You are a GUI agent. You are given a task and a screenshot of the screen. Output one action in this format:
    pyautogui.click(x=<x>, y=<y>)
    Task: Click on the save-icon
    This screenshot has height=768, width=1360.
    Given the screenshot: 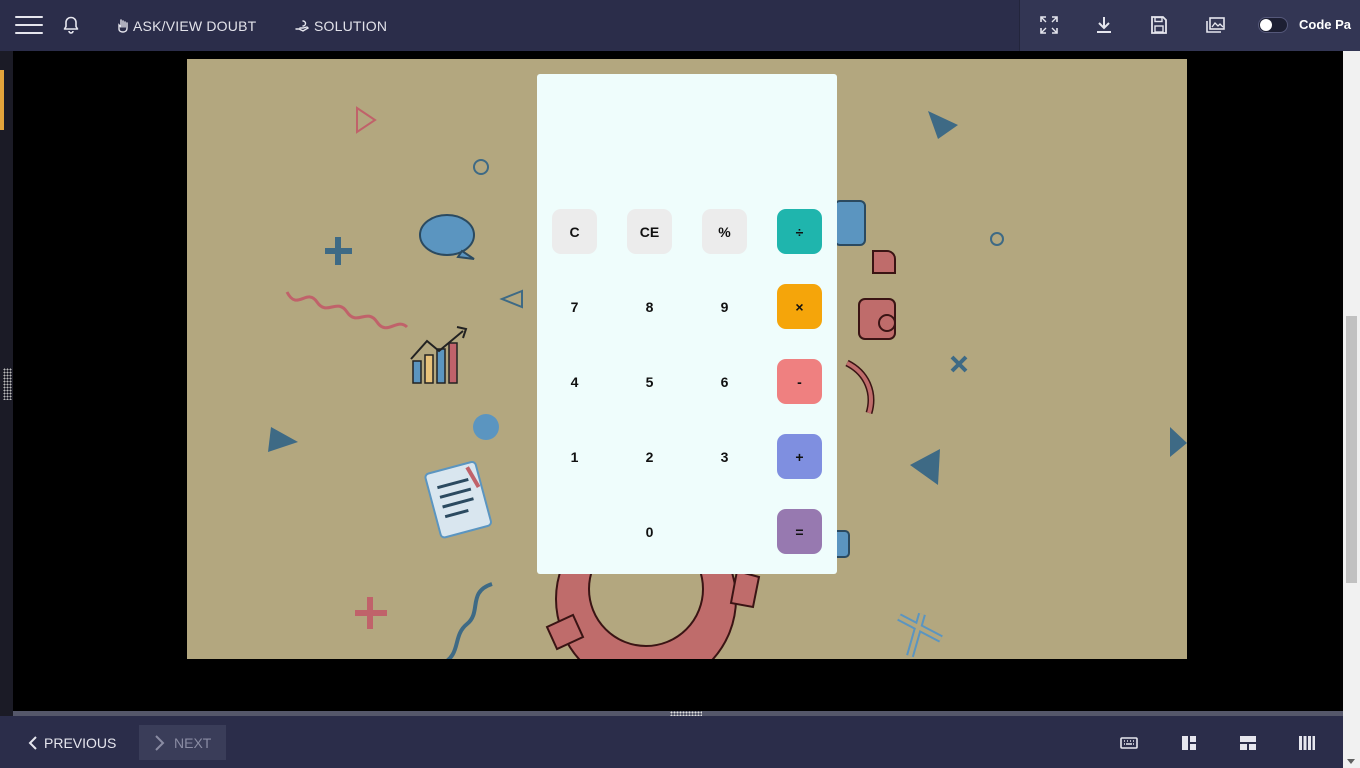 What is the action you would take?
    pyautogui.click(x=1159, y=25)
    